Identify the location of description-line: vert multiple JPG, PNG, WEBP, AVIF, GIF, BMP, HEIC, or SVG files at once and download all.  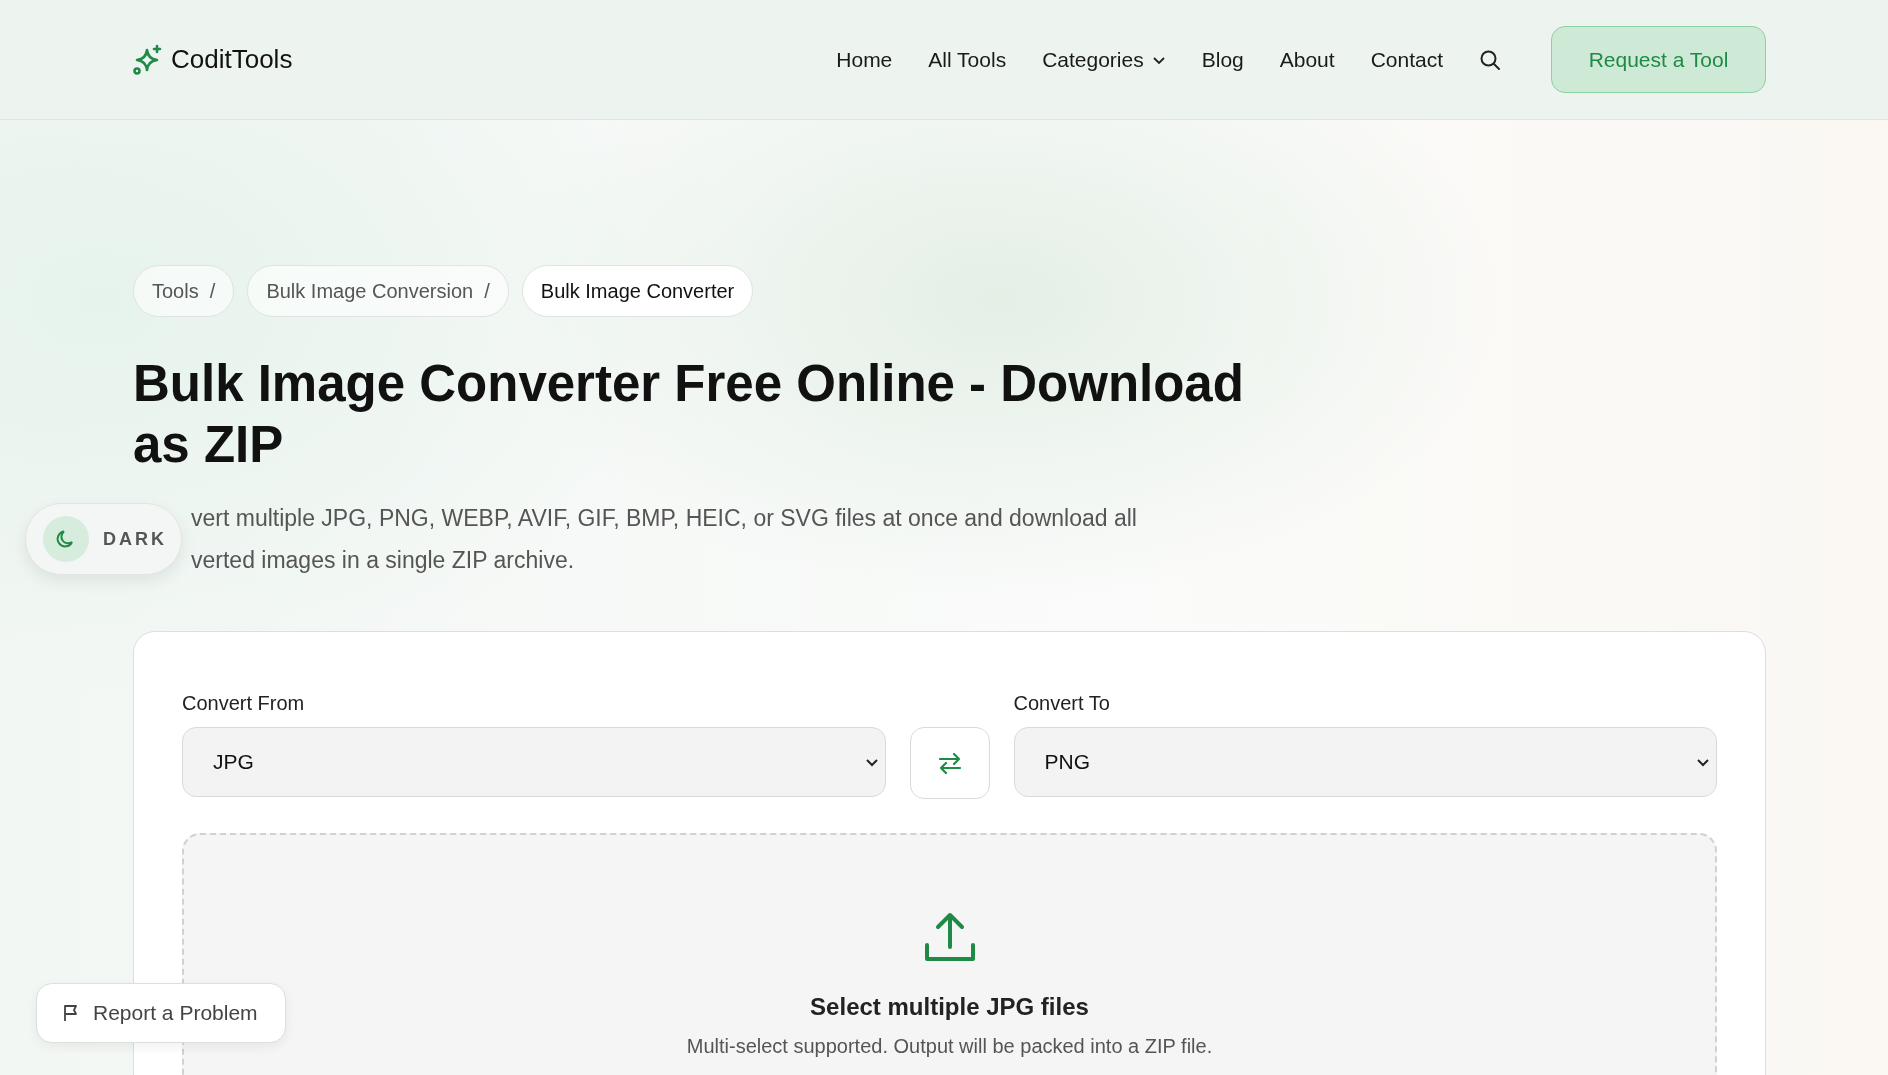
(664, 518).